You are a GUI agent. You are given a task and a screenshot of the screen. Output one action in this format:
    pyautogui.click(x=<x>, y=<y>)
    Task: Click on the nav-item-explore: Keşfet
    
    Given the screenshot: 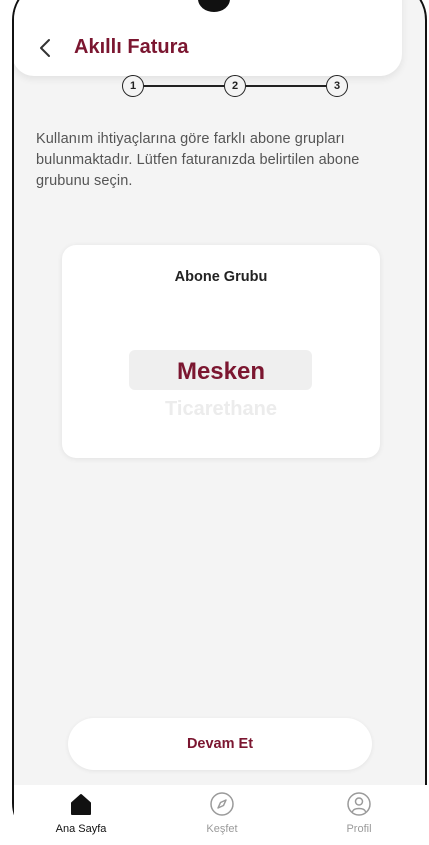 What is the action you would take?
    pyautogui.click(x=222, y=813)
    